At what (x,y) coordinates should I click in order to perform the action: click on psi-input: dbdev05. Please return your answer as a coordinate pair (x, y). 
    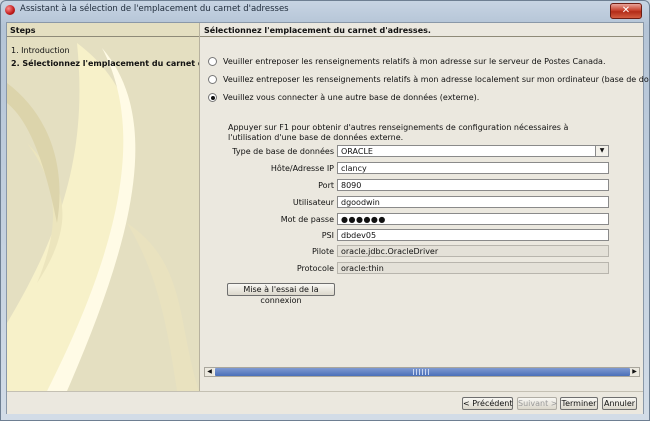
    Looking at the image, I should click on (473, 235).